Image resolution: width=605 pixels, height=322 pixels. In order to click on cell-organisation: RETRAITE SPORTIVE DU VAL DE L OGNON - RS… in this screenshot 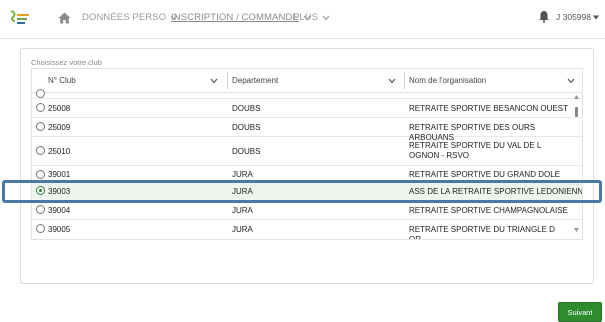, I will do `click(475, 150)`.